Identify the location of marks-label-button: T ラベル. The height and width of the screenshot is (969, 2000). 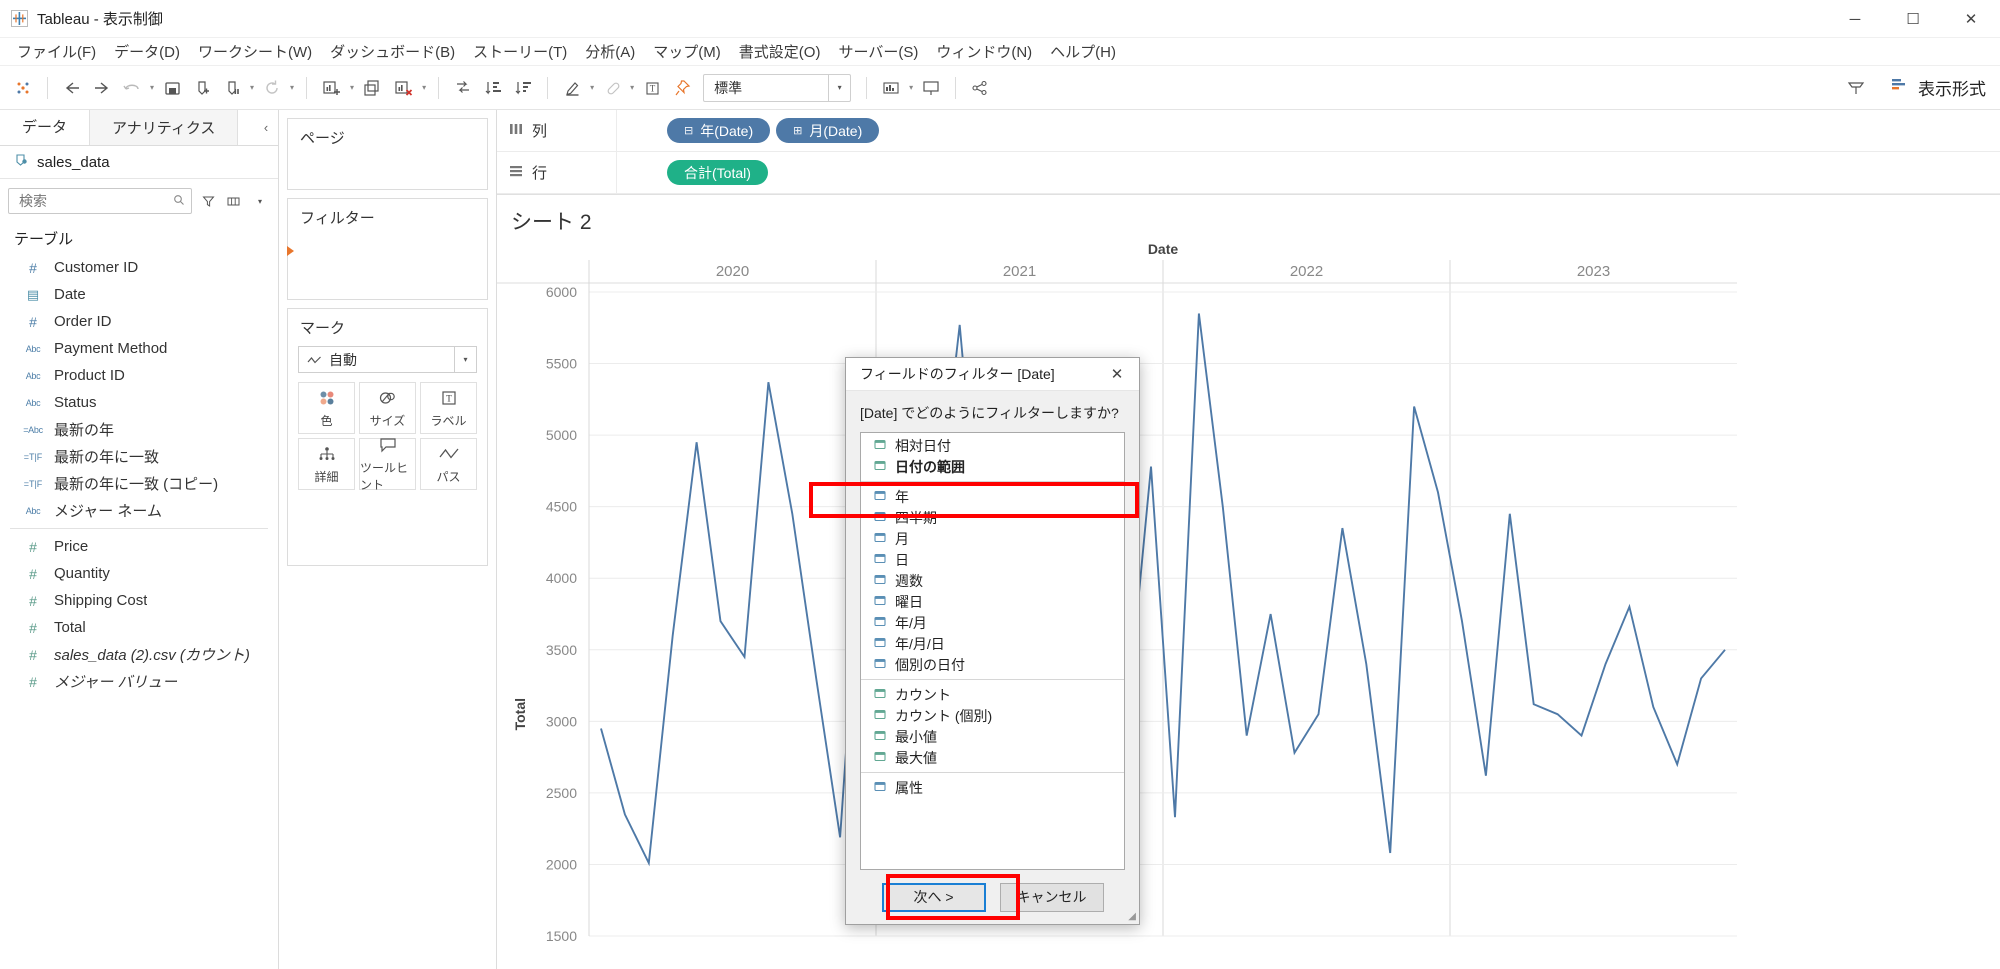
(448, 408).